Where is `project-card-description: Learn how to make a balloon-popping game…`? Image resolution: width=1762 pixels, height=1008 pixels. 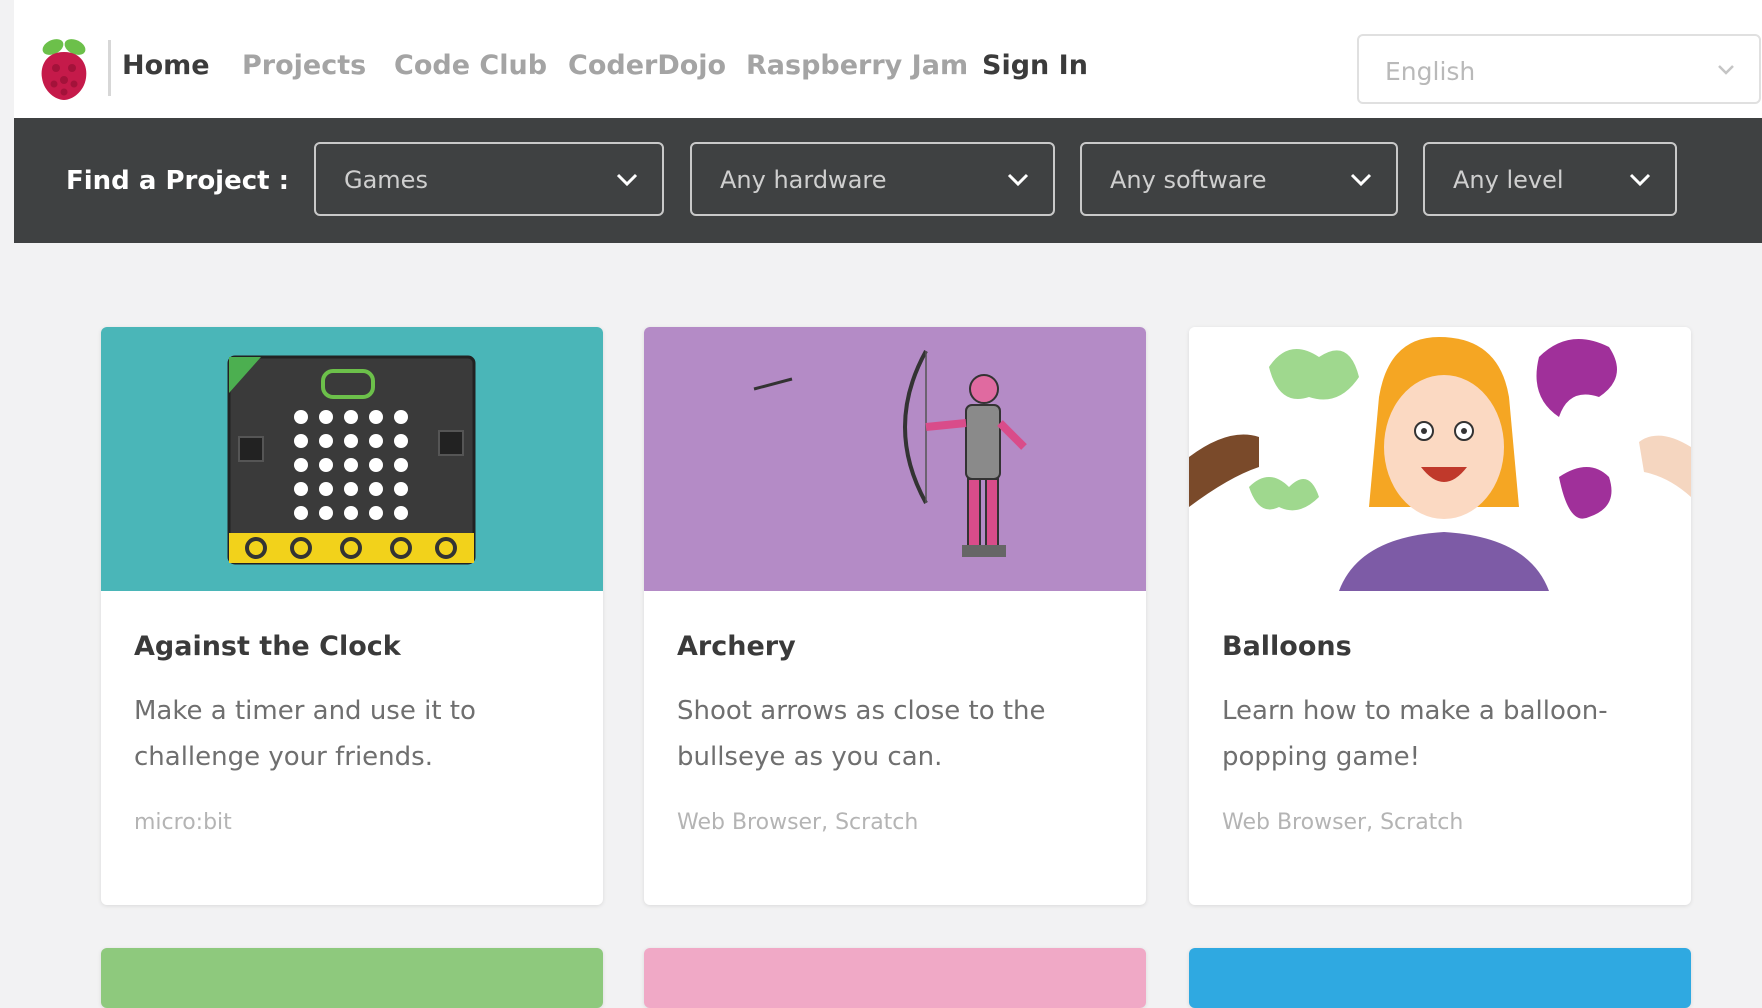 project-card-description: Learn how to make a balloon-popping game… is located at coordinates (1415, 734).